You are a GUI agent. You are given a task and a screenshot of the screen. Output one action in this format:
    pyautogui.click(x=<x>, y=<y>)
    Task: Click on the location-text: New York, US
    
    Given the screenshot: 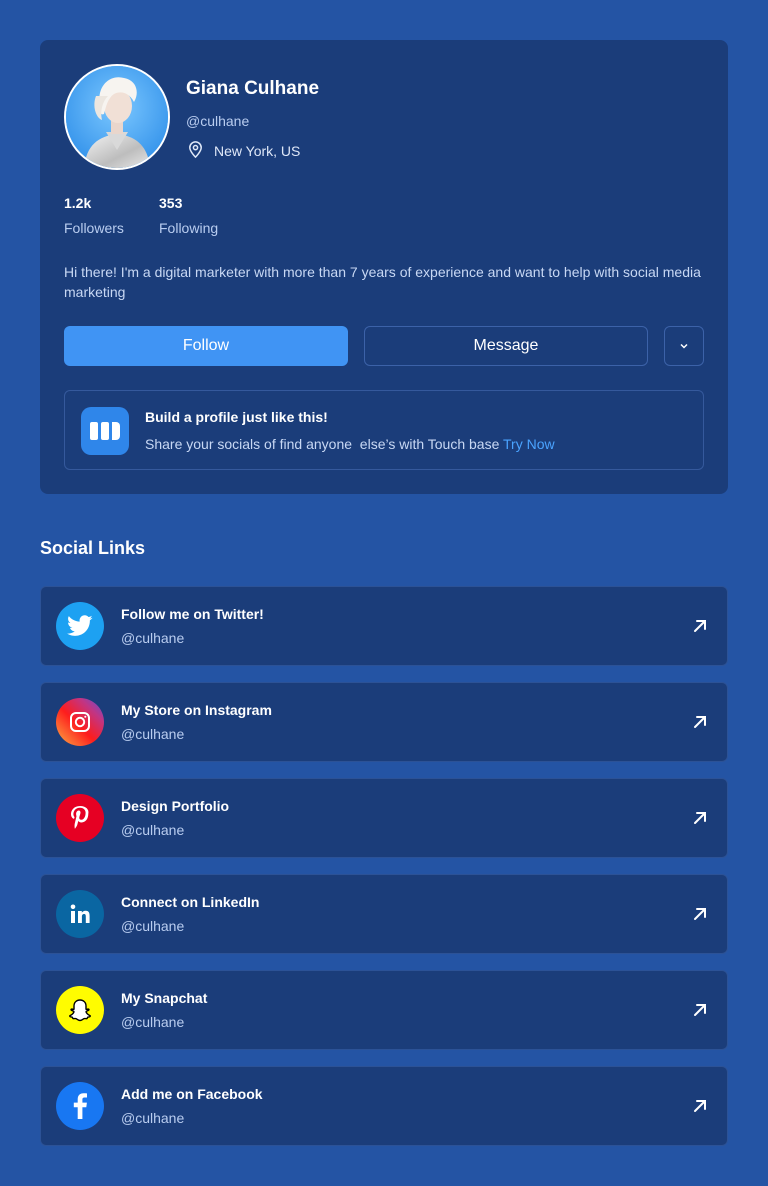 What is the action you would take?
    pyautogui.click(x=257, y=151)
    